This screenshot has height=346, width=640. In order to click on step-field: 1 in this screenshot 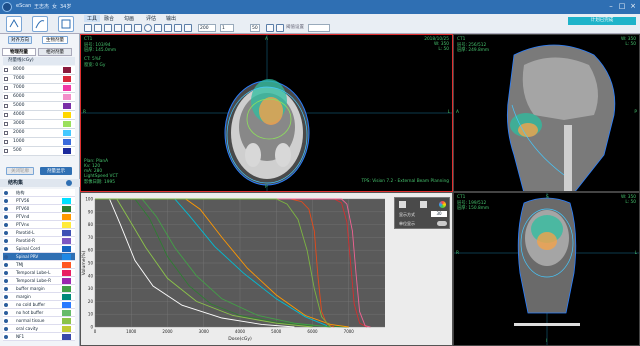, I will do `click(227, 28)`.